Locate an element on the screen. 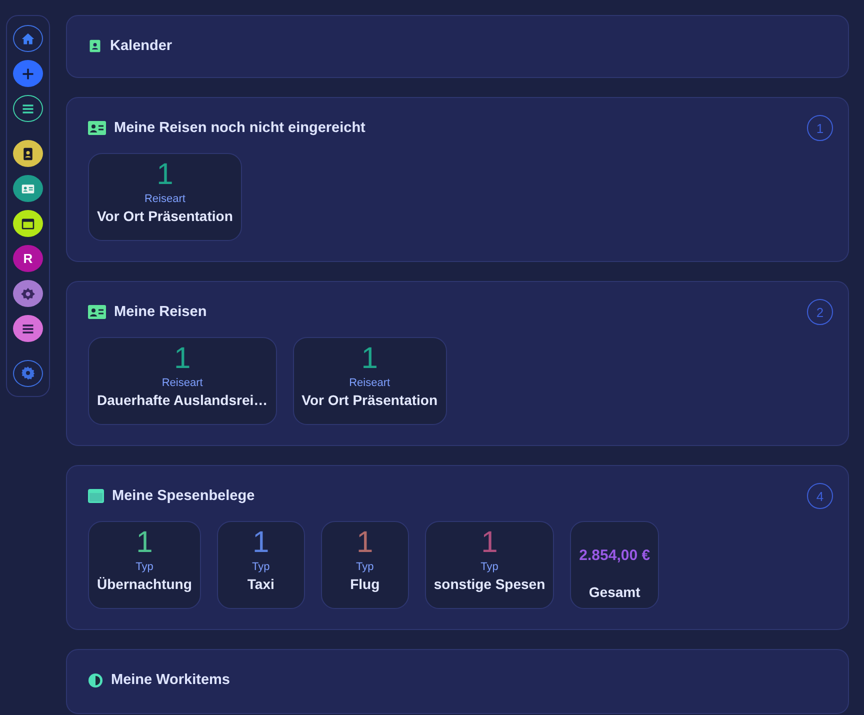 The height and width of the screenshot is (715, 864). stat-tile: 1 Typ Flug is located at coordinates (364, 565).